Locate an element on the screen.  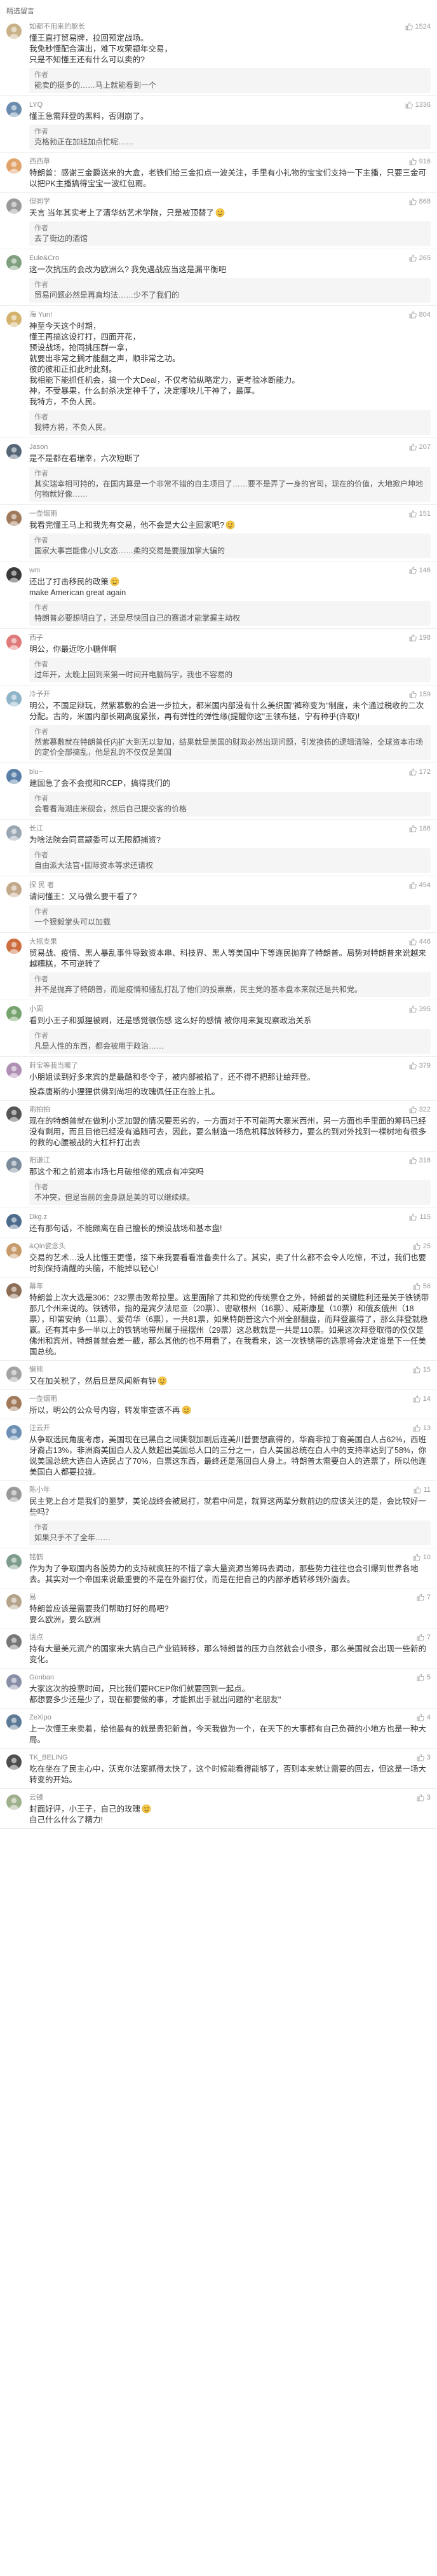
like-button: 56 is located at coordinates (422, 1286).